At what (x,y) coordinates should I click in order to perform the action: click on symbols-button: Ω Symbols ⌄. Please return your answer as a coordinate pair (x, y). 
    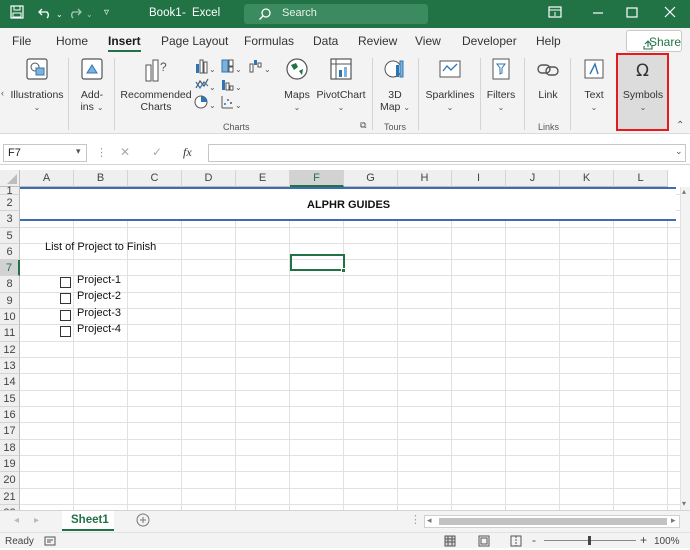
    Looking at the image, I should click on (643, 85).